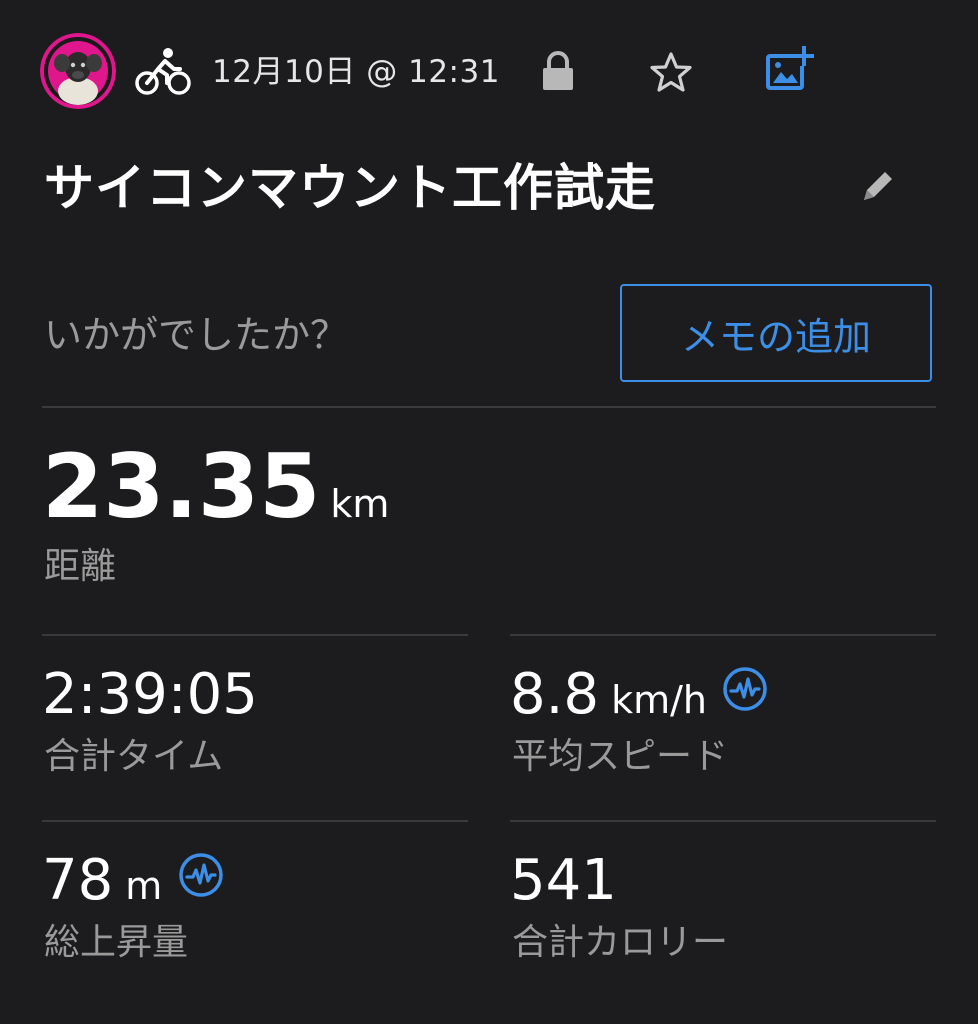 This screenshot has width=978, height=1024. What do you see at coordinates (181, 486) in the screenshot?
I see `distance-value: 23.35` at bounding box center [181, 486].